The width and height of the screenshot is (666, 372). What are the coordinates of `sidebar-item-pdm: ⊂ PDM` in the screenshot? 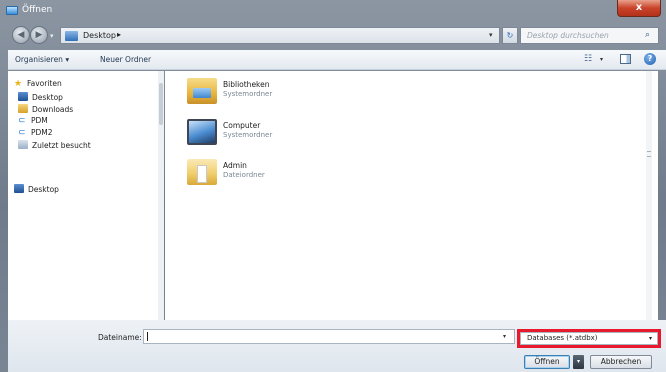 It's located at (33, 122).